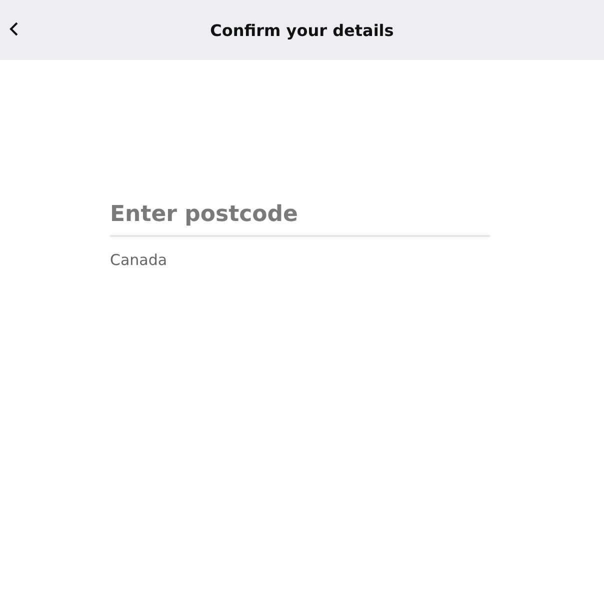  I want to click on page-title: Confirm your details, so click(302, 30).